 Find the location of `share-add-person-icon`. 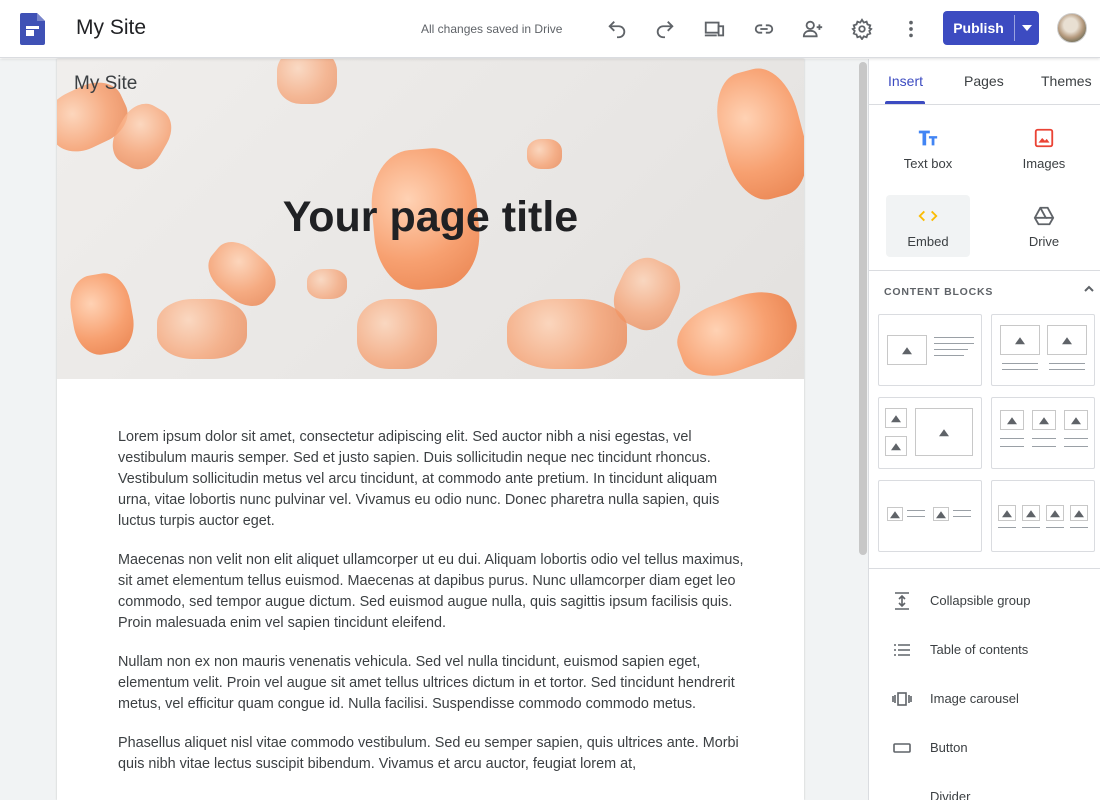

share-add-person-icon is located at coordinates (813, 29).